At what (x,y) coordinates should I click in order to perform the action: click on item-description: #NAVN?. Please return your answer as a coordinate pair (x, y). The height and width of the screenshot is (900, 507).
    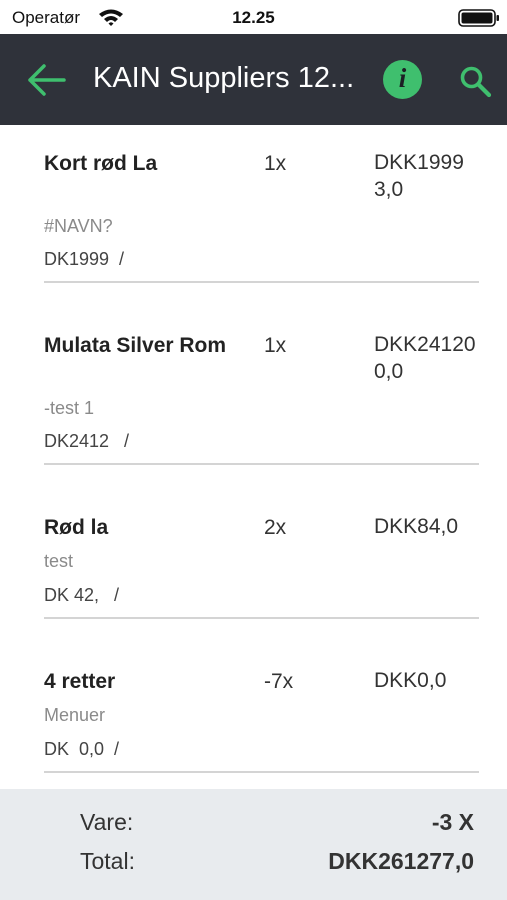
    Looking at the image, I should click on (78, 226).